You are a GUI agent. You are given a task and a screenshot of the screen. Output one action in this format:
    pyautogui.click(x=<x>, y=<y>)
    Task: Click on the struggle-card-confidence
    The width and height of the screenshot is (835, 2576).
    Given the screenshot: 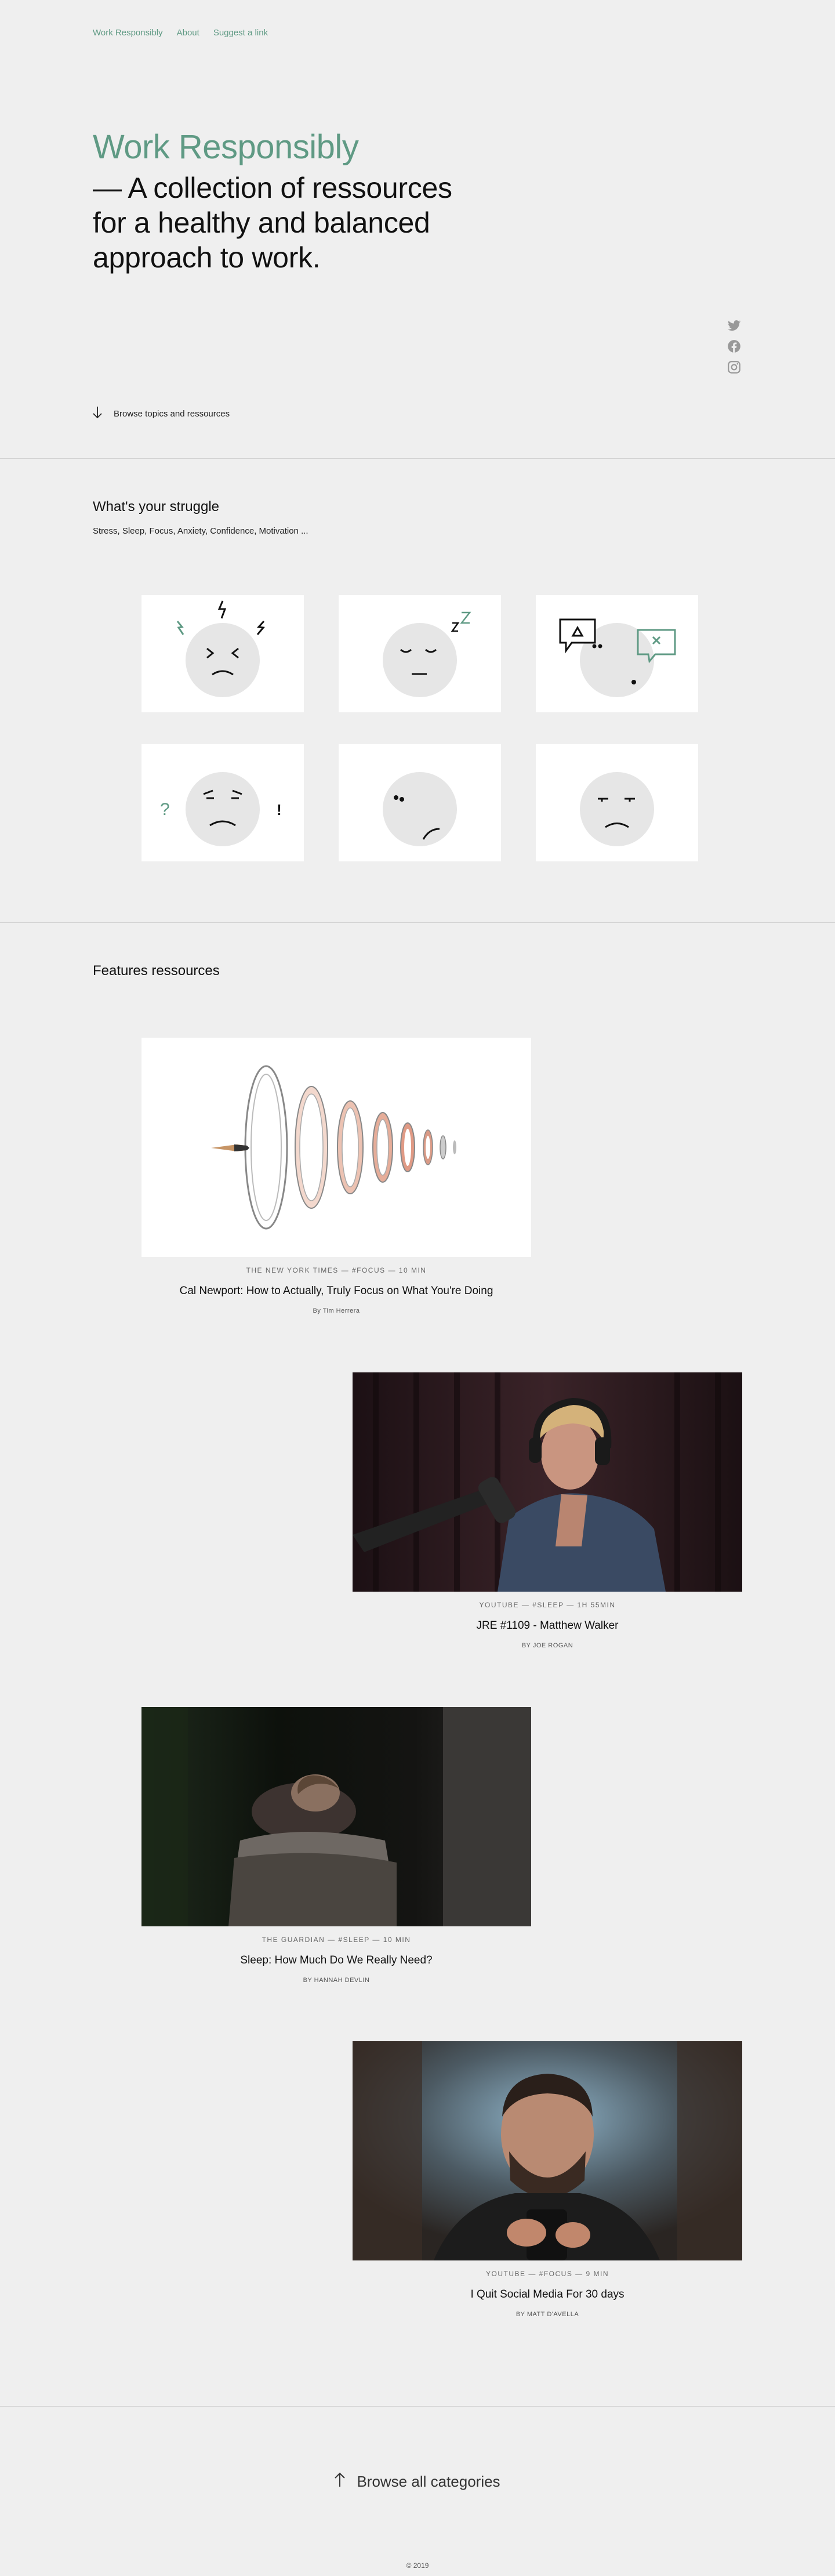 What is the action you would take?
    pyautogui.click(x=420, y=803)
    